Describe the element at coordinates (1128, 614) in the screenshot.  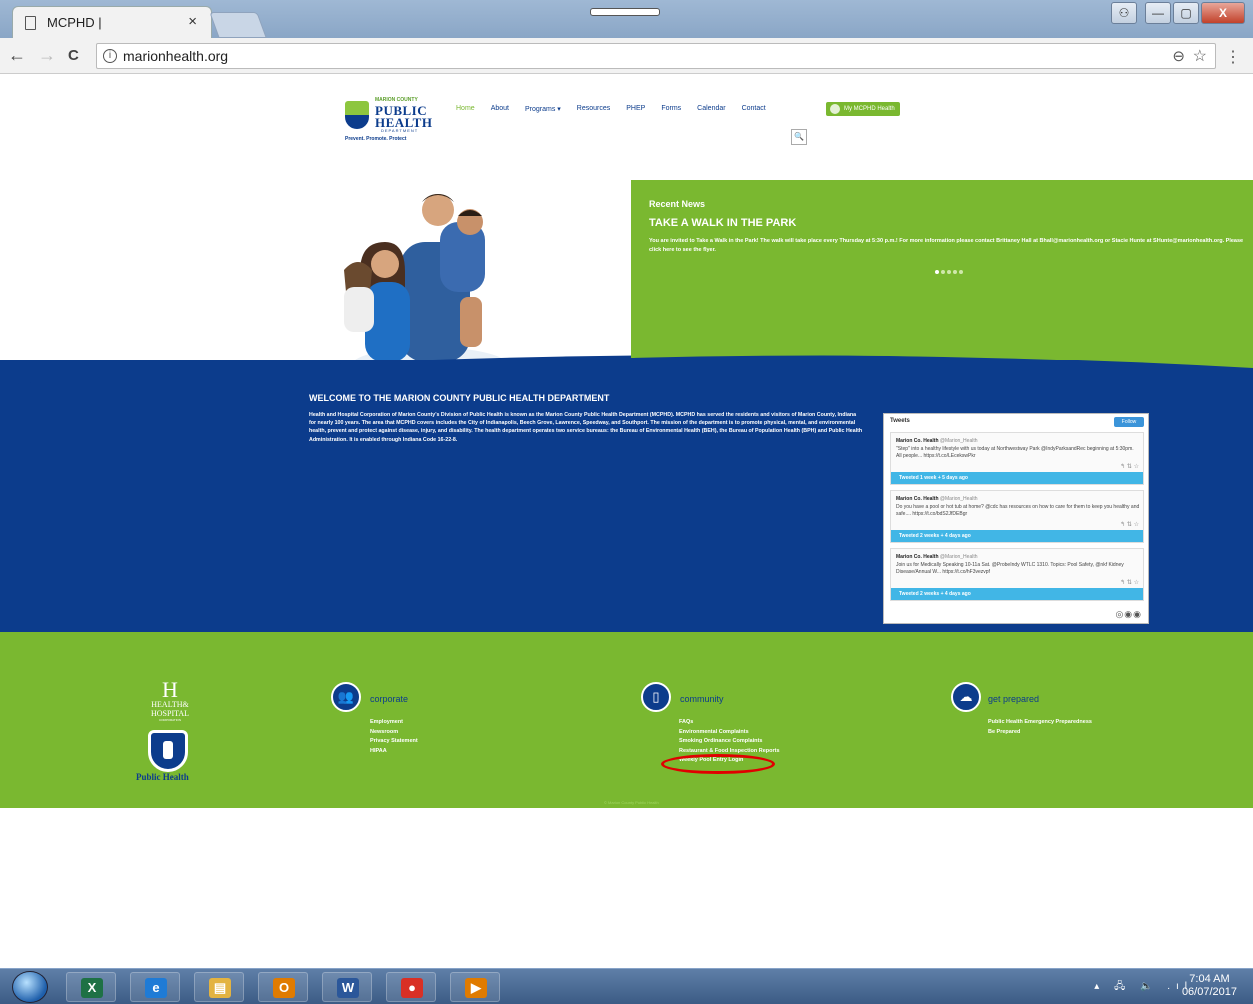
I see `tweet-nav-controls-icon: ◎◉◉` at that location.